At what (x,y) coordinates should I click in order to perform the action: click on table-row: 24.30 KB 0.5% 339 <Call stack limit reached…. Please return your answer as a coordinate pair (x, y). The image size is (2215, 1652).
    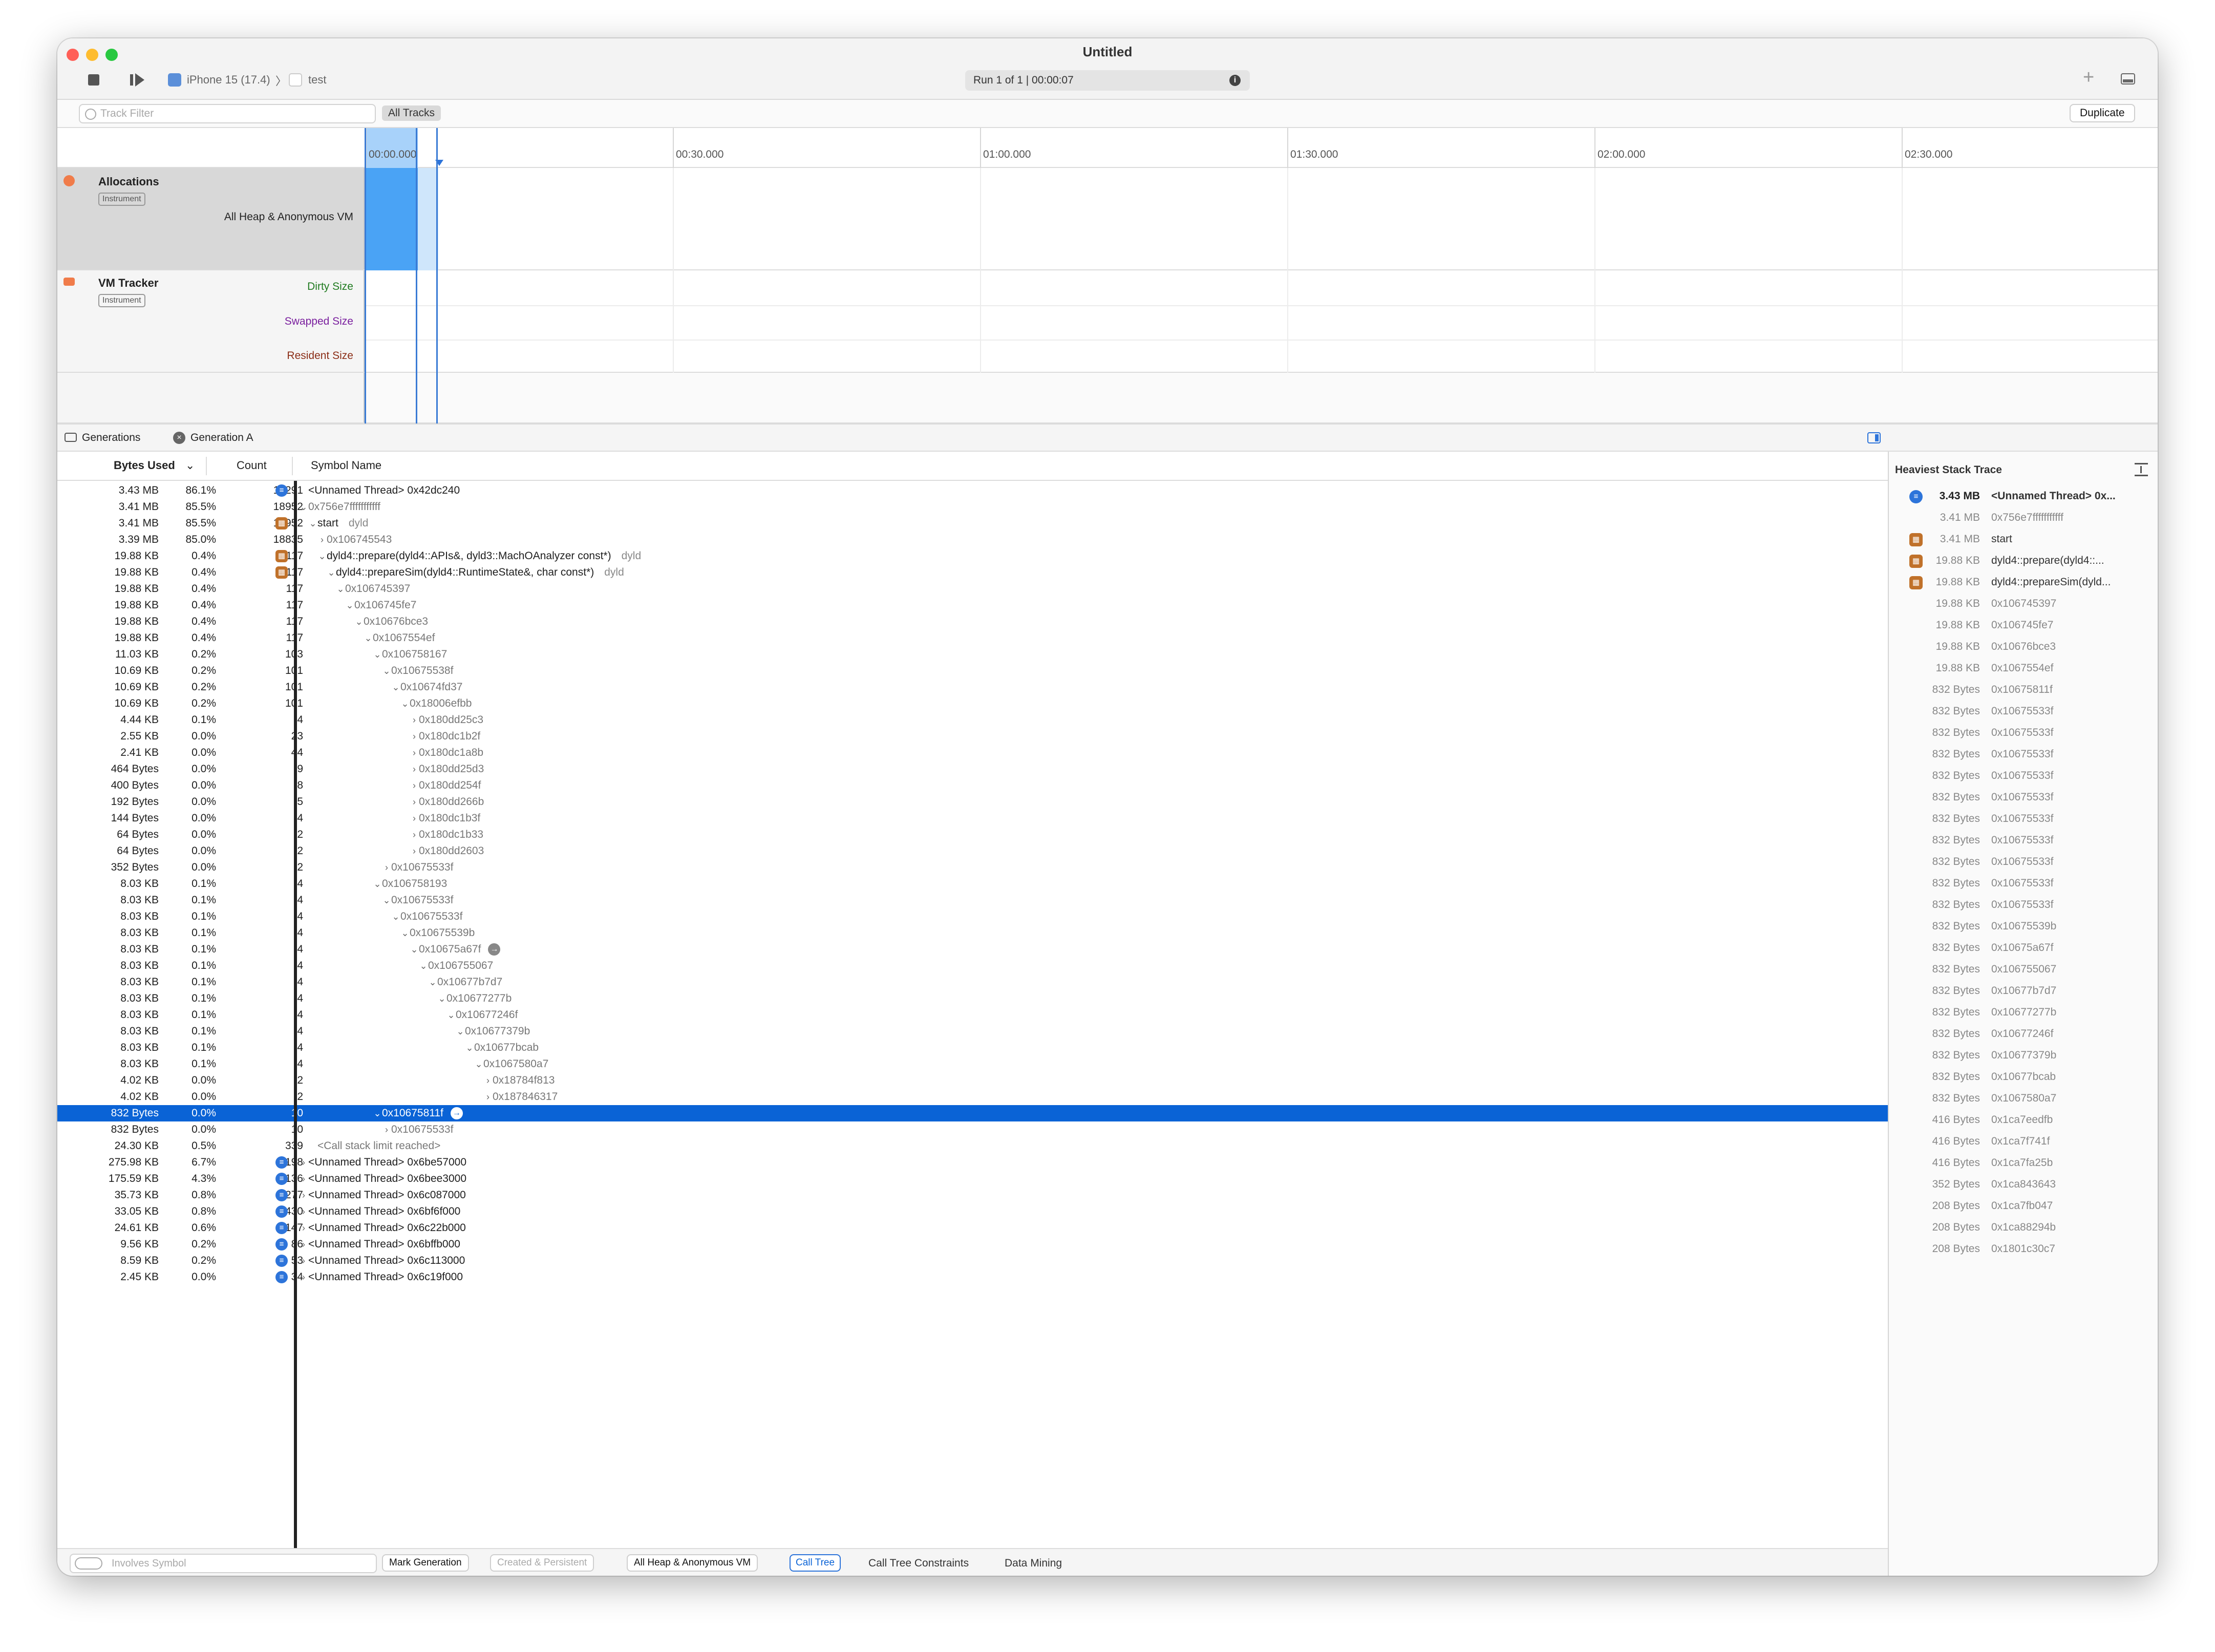
    Looking at the image, I should click on (972, 1146).